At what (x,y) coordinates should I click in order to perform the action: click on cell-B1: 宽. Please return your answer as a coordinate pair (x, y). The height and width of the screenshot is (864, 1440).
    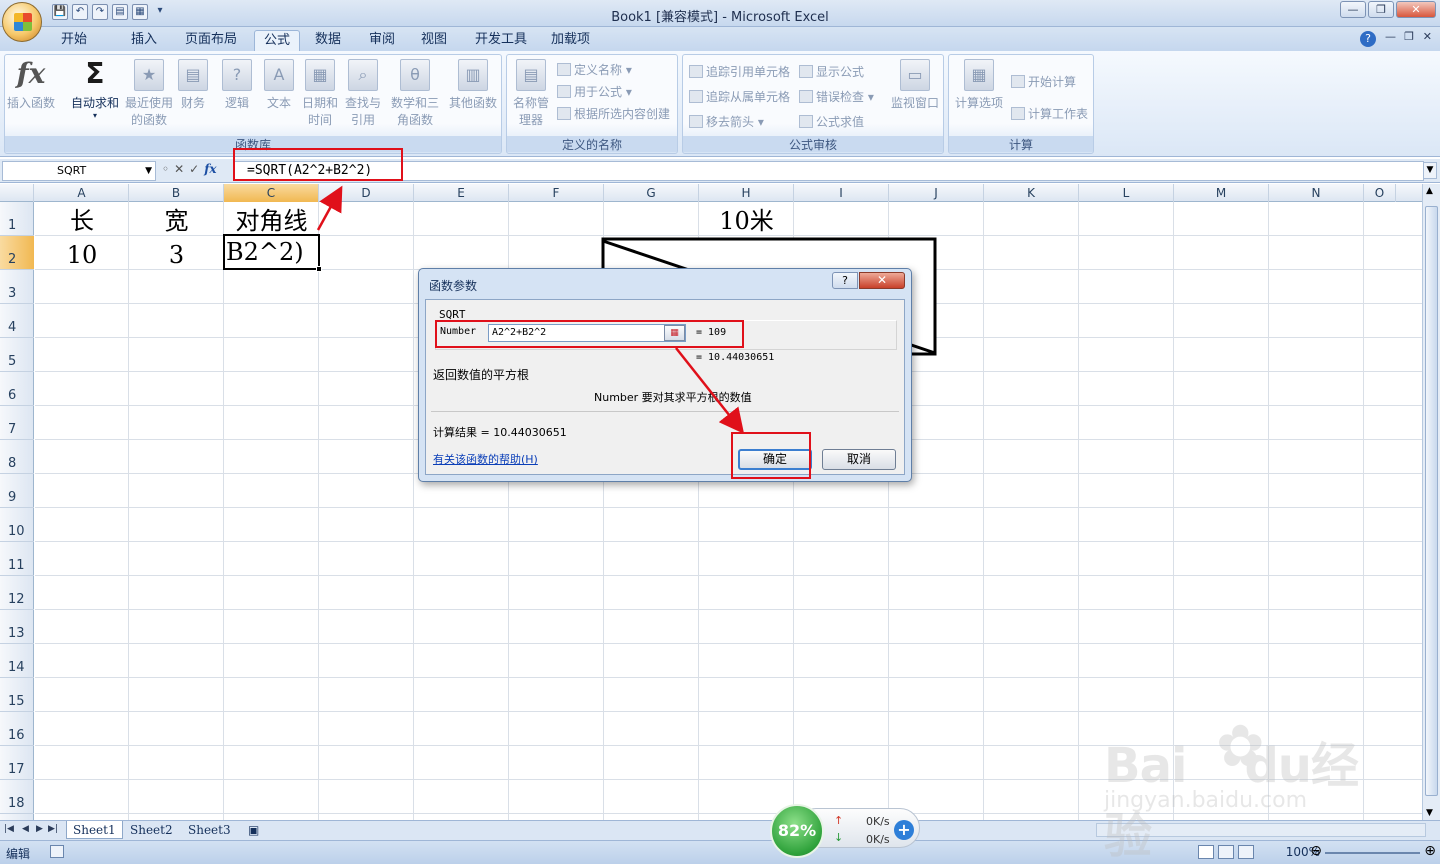
    Looking at the image, I should click on (176, 221).